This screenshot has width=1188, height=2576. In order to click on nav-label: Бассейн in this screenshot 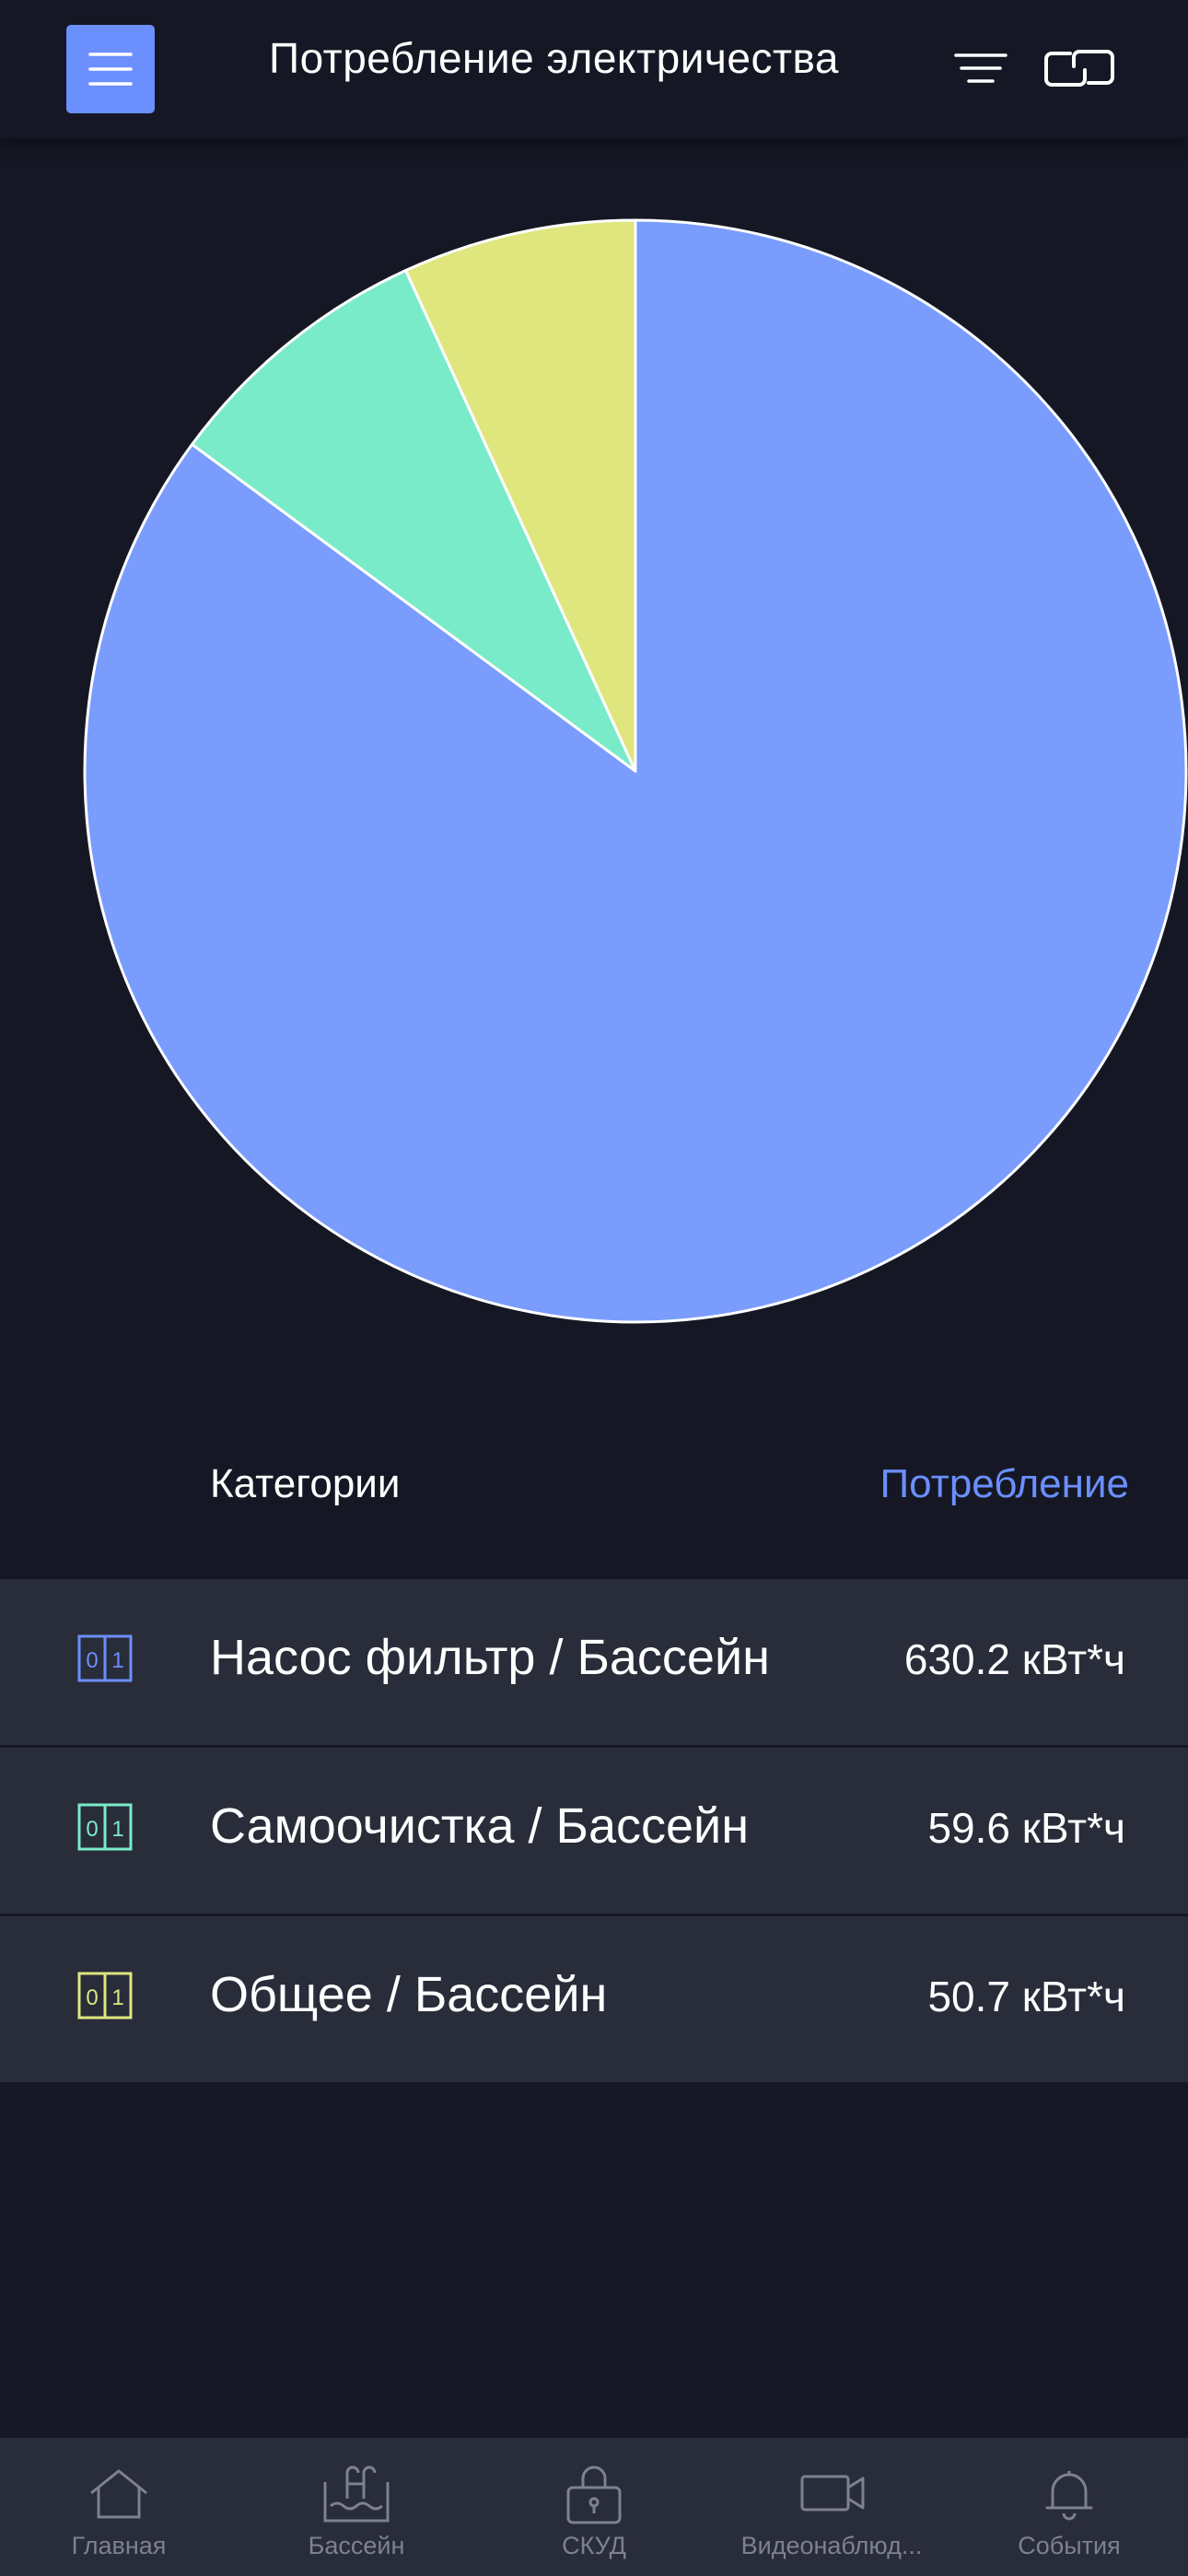, I will do `click(356, 2545)`.